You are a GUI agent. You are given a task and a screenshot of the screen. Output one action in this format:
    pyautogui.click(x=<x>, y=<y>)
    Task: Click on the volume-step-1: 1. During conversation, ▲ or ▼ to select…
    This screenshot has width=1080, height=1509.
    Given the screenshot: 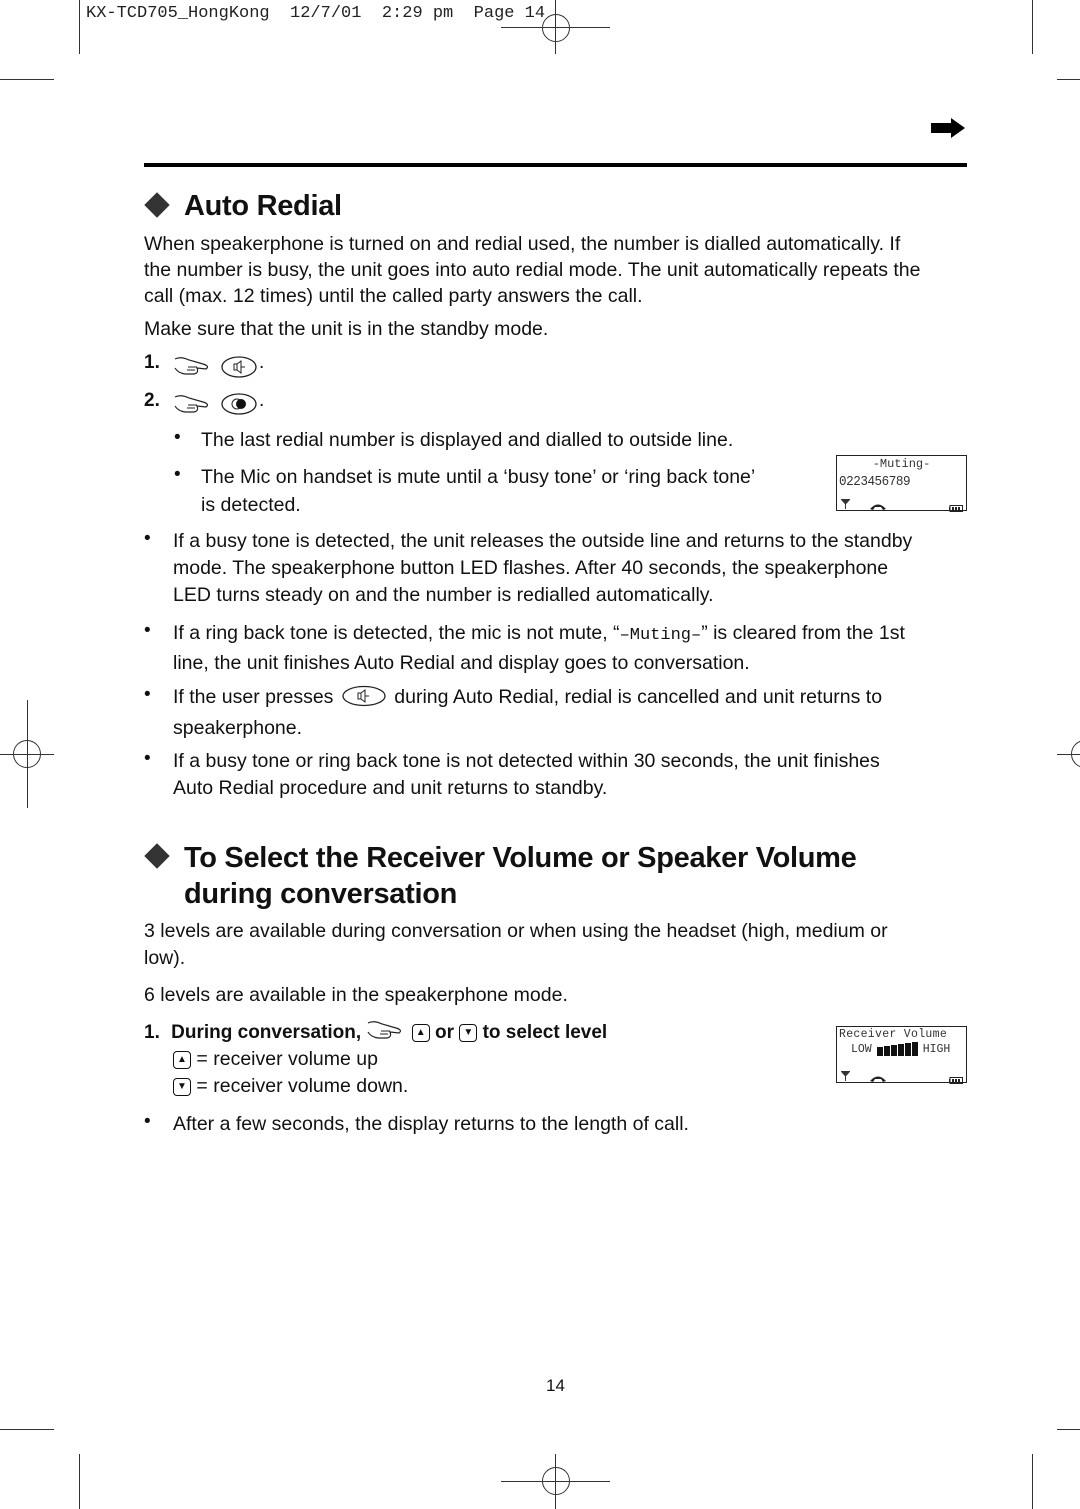 What is the action you would take?
    pyautogui.click(x=375, y=1034)
    